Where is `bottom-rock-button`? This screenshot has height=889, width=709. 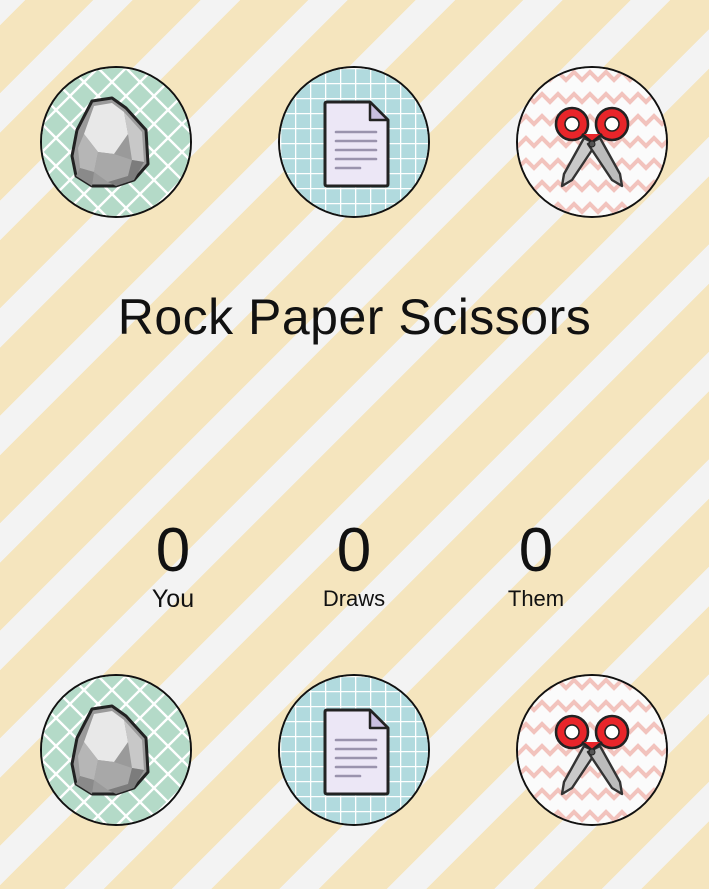 bottom-rock-button is located at coordinates (116, 750).